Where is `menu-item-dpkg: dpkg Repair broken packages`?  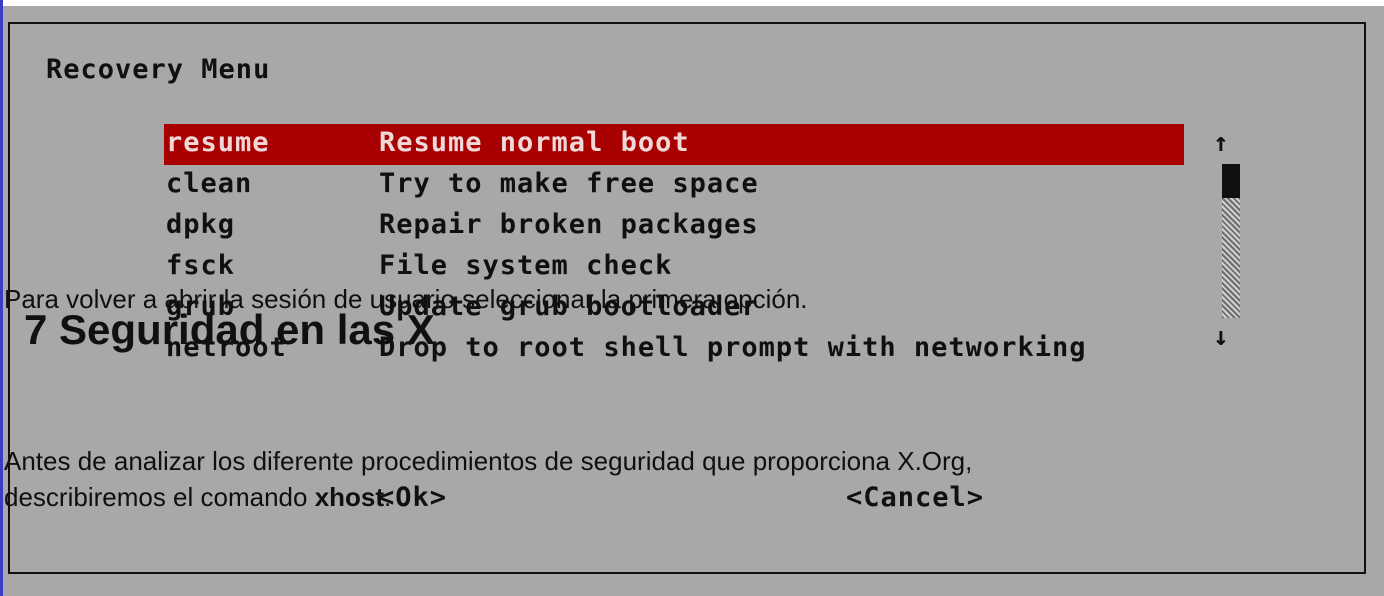 menu-item-dpkg: dpkg Repair broken packages is located at coordinates (674, 226).